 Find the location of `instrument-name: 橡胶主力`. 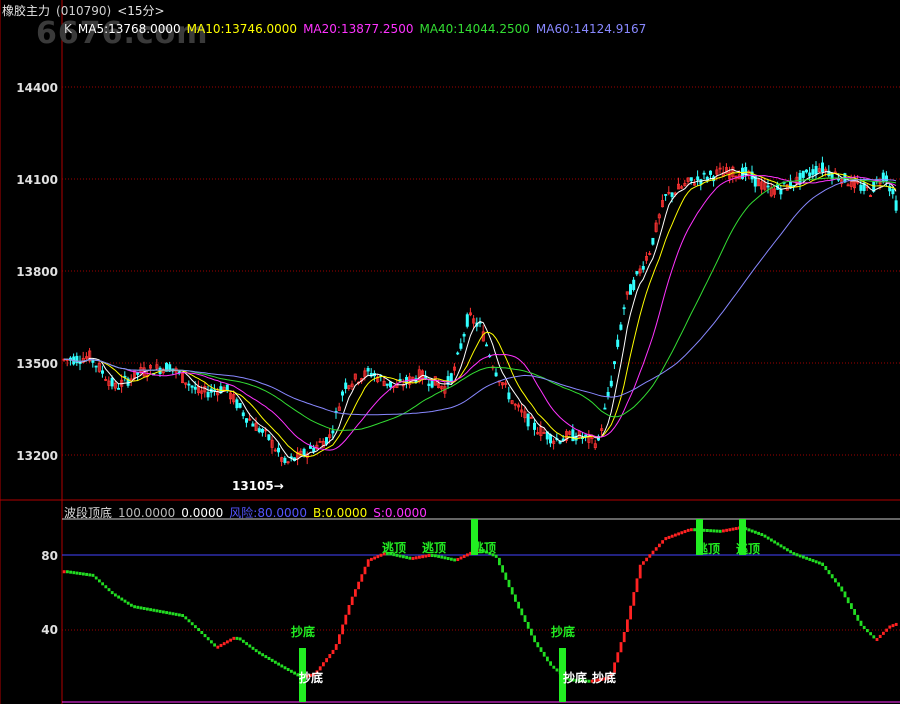

instrument-name: 橡胶主力 is located at coordinates (26, 11).